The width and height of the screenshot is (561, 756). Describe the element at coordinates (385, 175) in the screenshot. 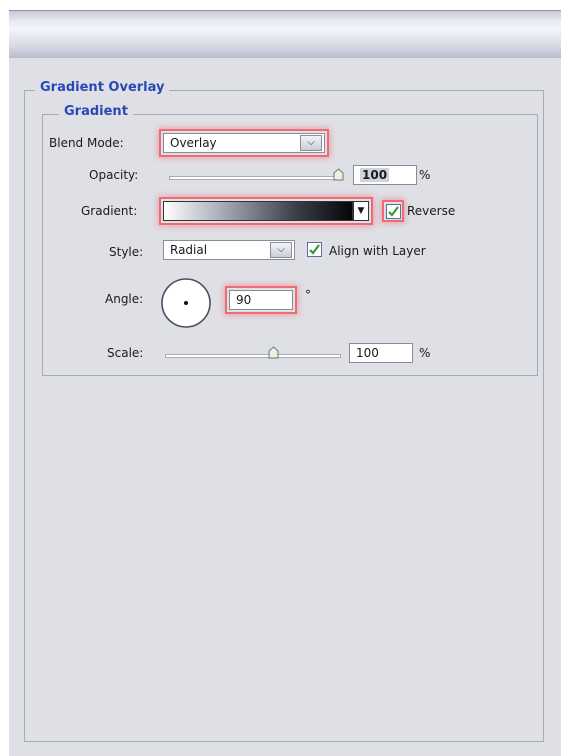

I see `opacity-input: 100` at that location.